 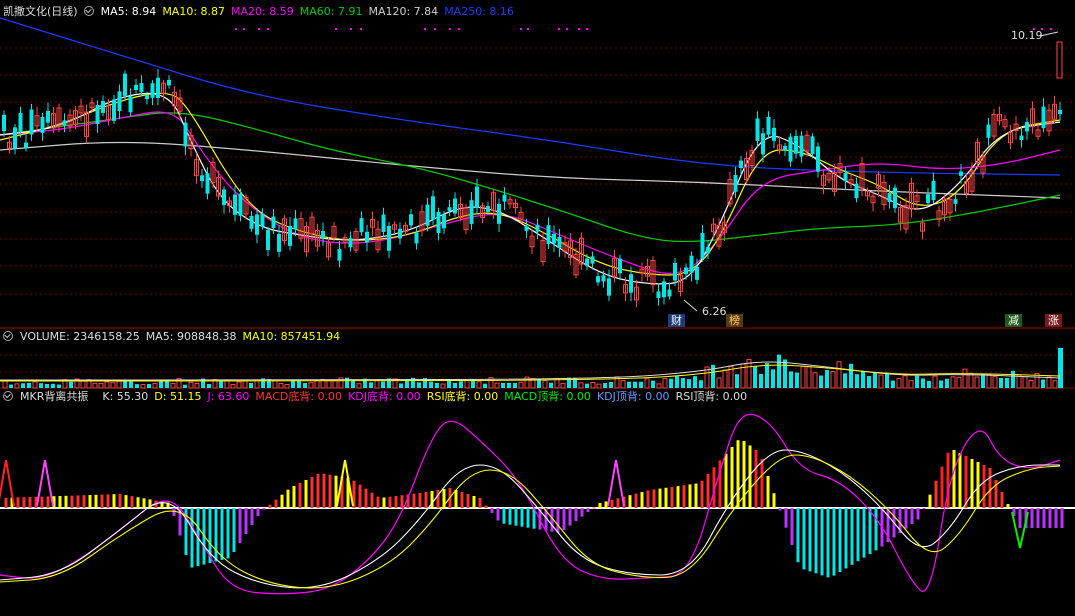 I want to click on ma120-line, so click(x=530, y=170).